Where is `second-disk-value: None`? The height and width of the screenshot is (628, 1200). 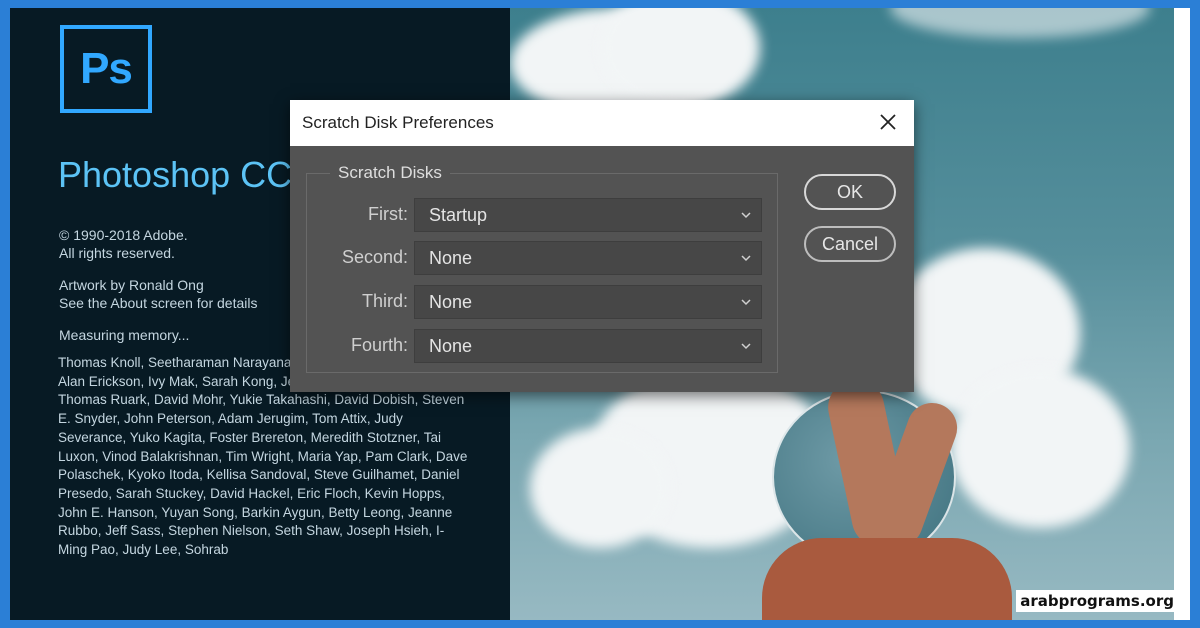 second-disk-value: None is located at coordinates (451, 258).